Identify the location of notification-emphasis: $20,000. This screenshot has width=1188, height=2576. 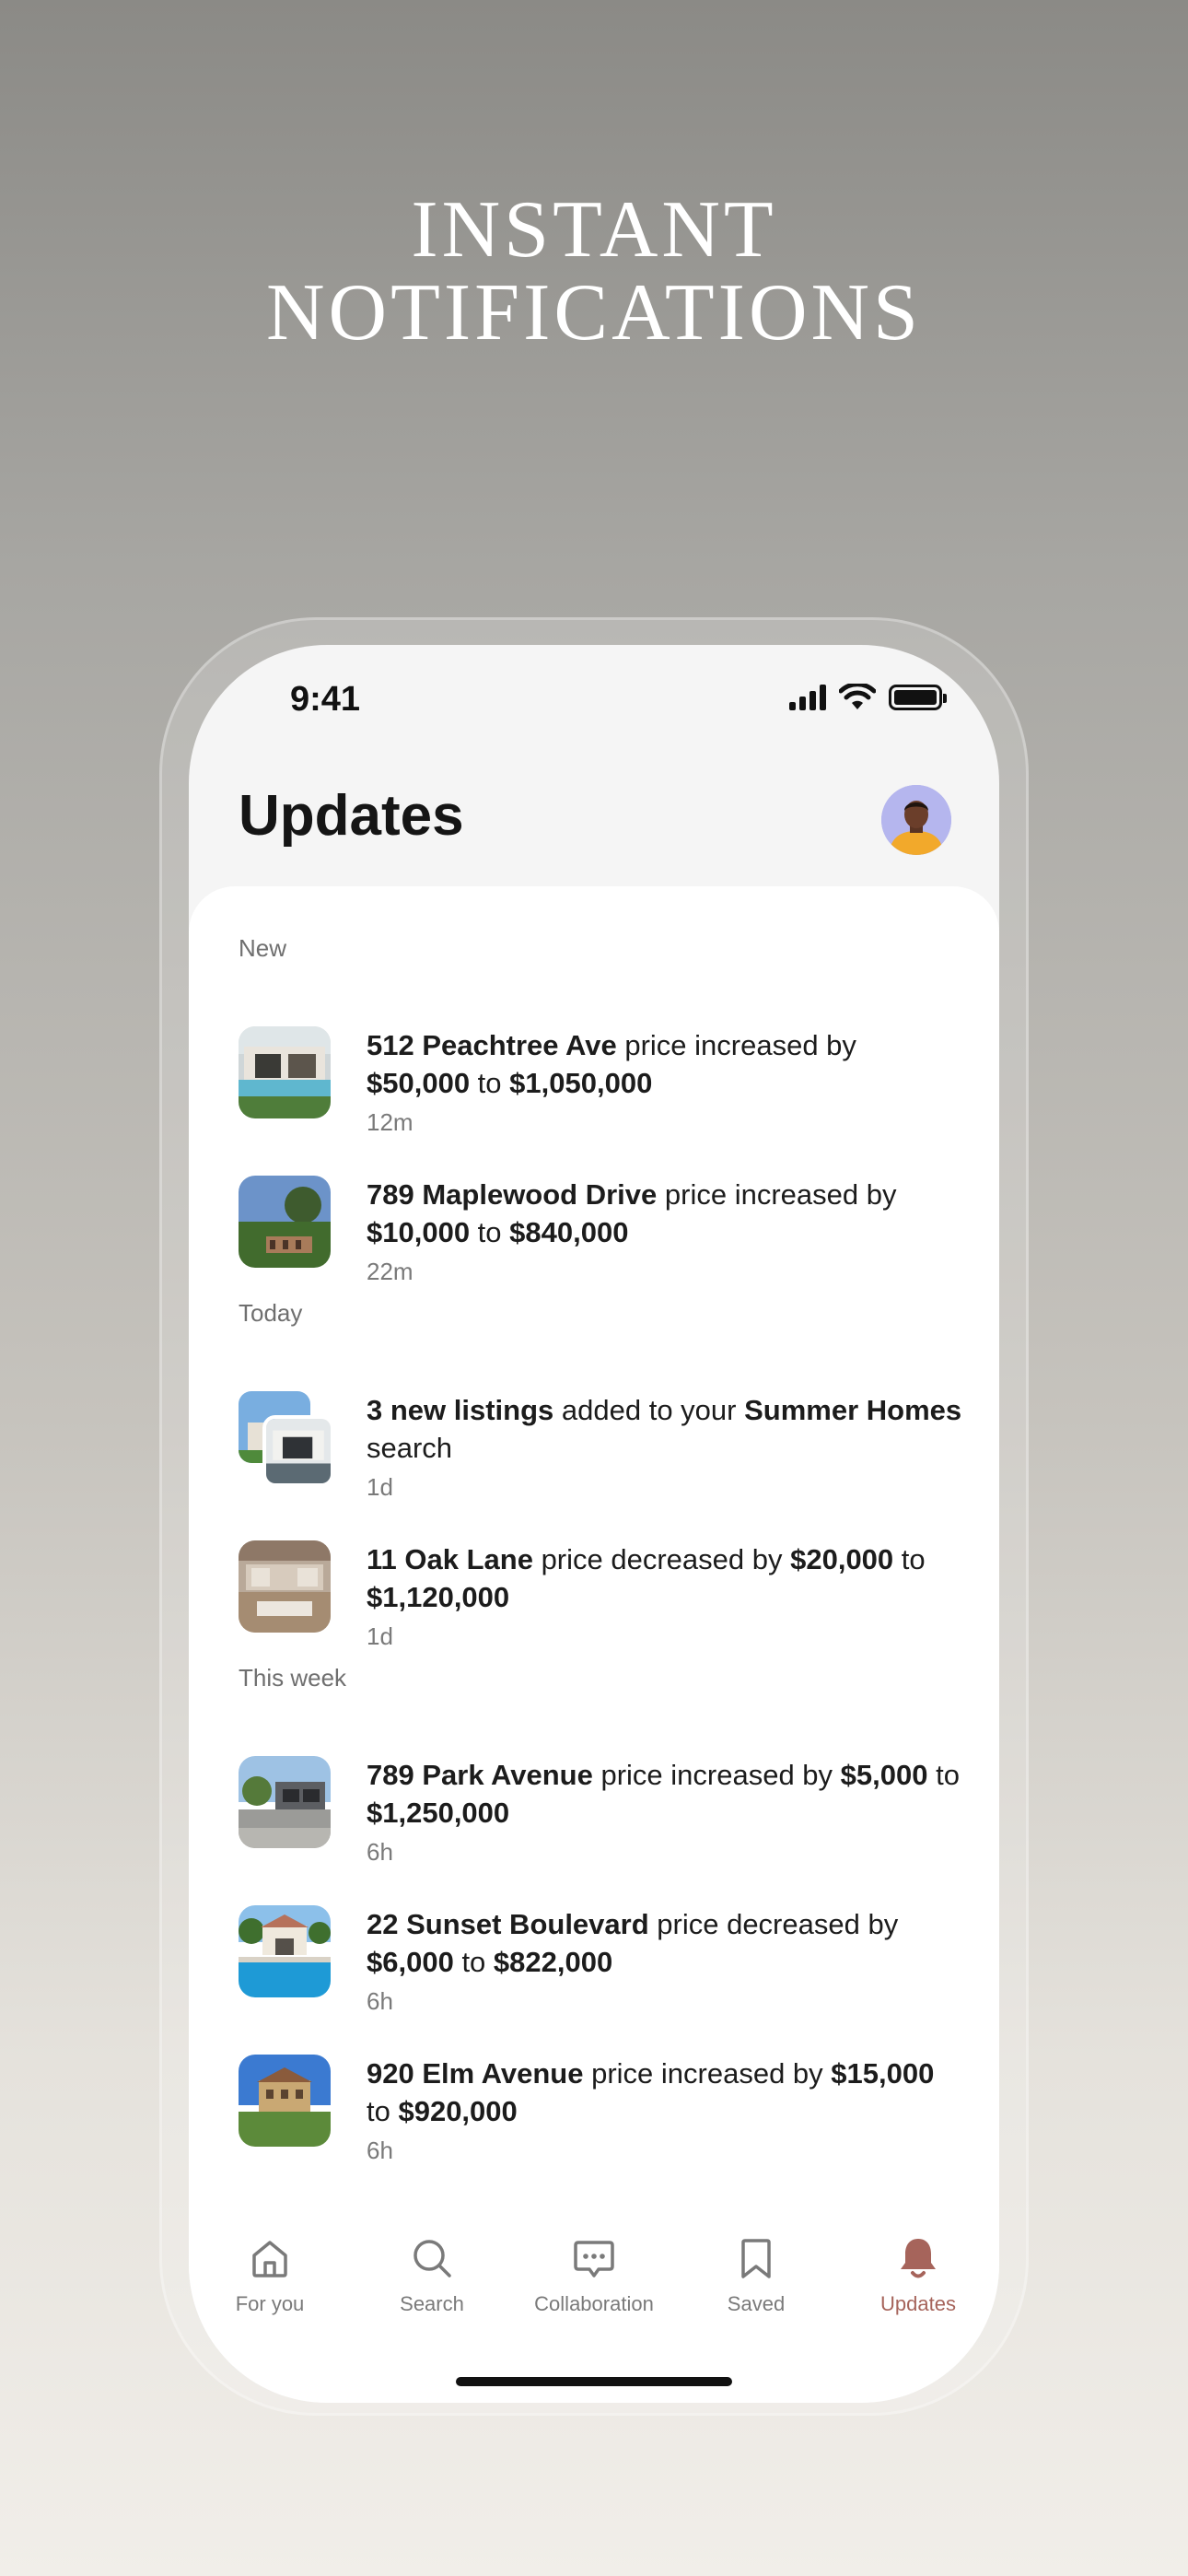
(842, 1559).